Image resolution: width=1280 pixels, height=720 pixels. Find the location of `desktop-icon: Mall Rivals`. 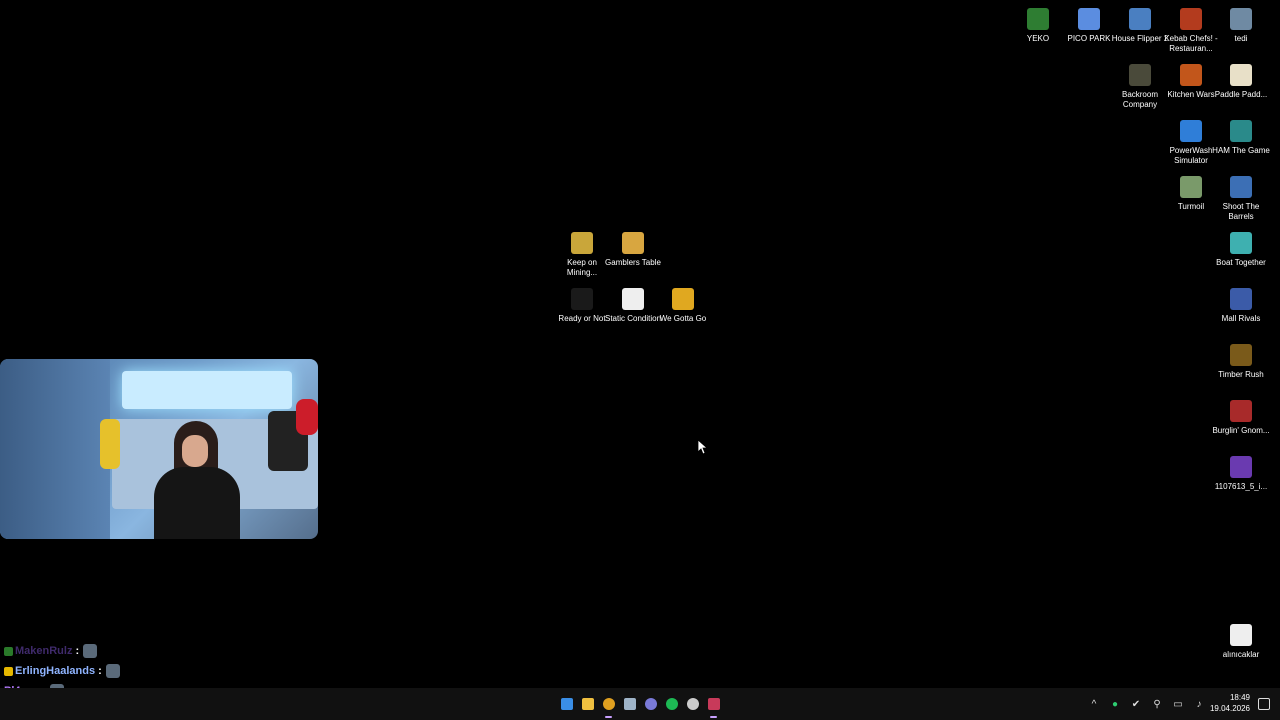

desktop-icon: Mall Rivals is located at coordinates (1241, 304).